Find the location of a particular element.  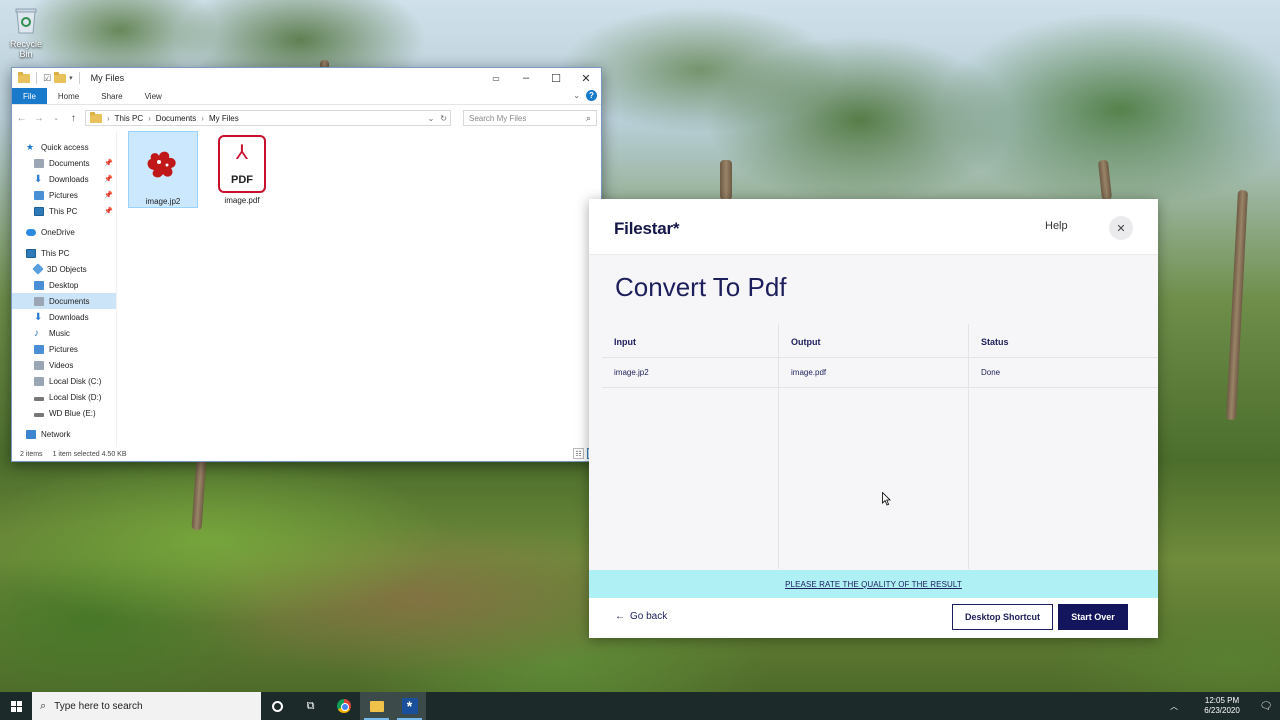

start-button is located at coordinates (16, 706).